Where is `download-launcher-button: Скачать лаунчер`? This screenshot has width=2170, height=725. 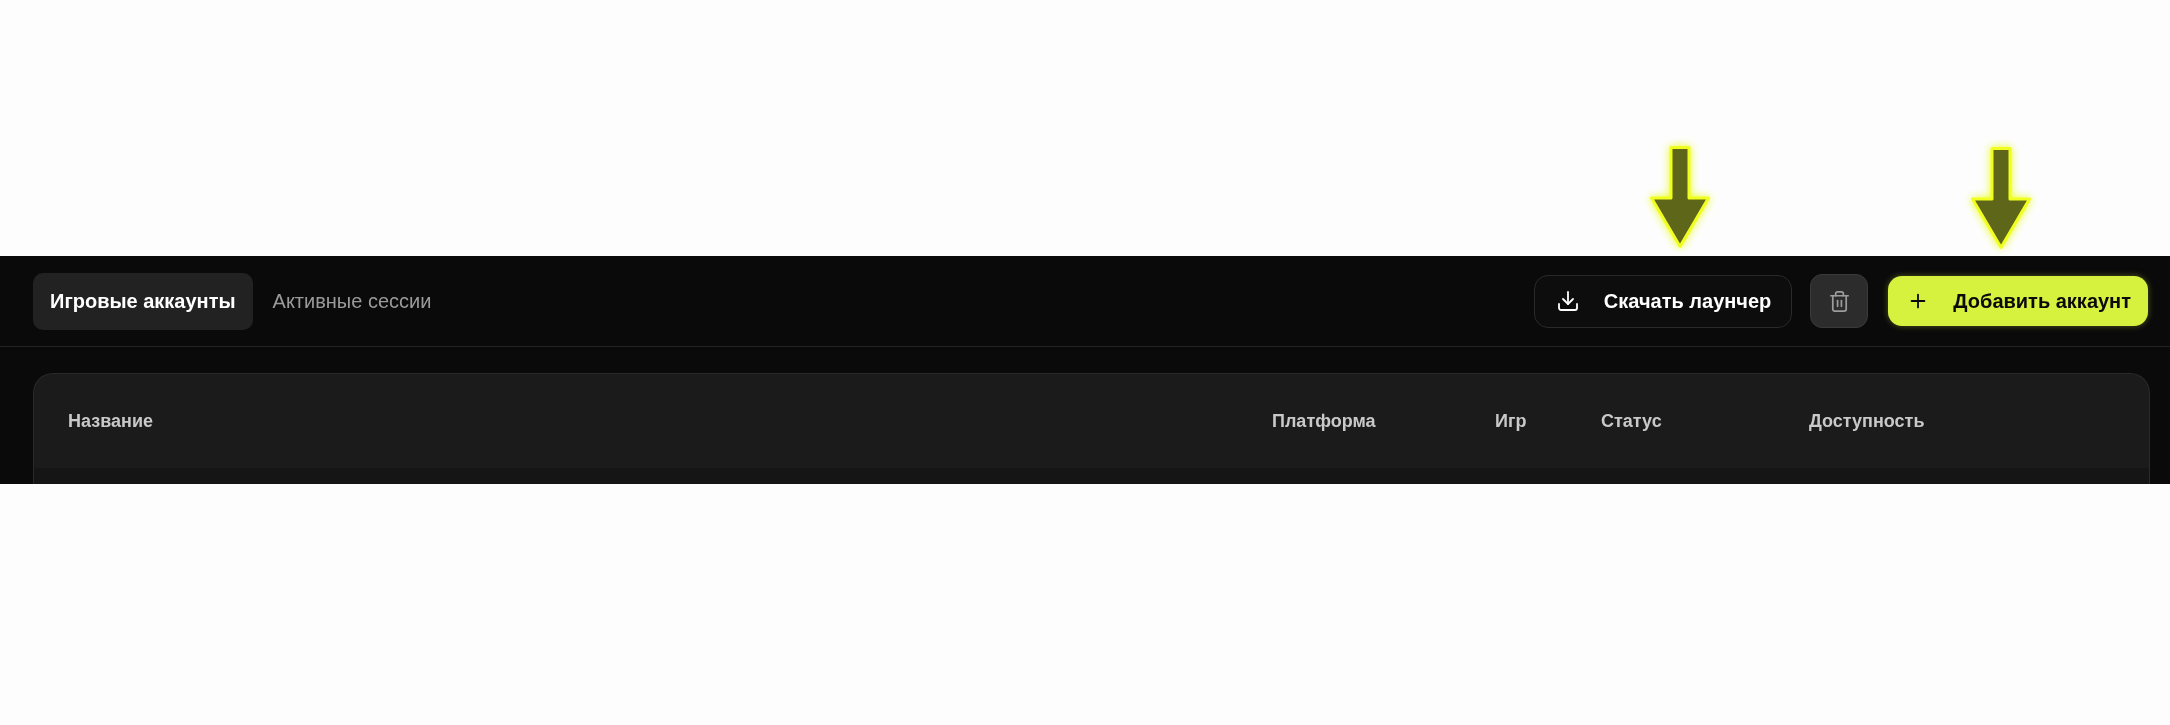 download-launcher-button: Скачать лаунчер is located at coordinates (1663, 301).